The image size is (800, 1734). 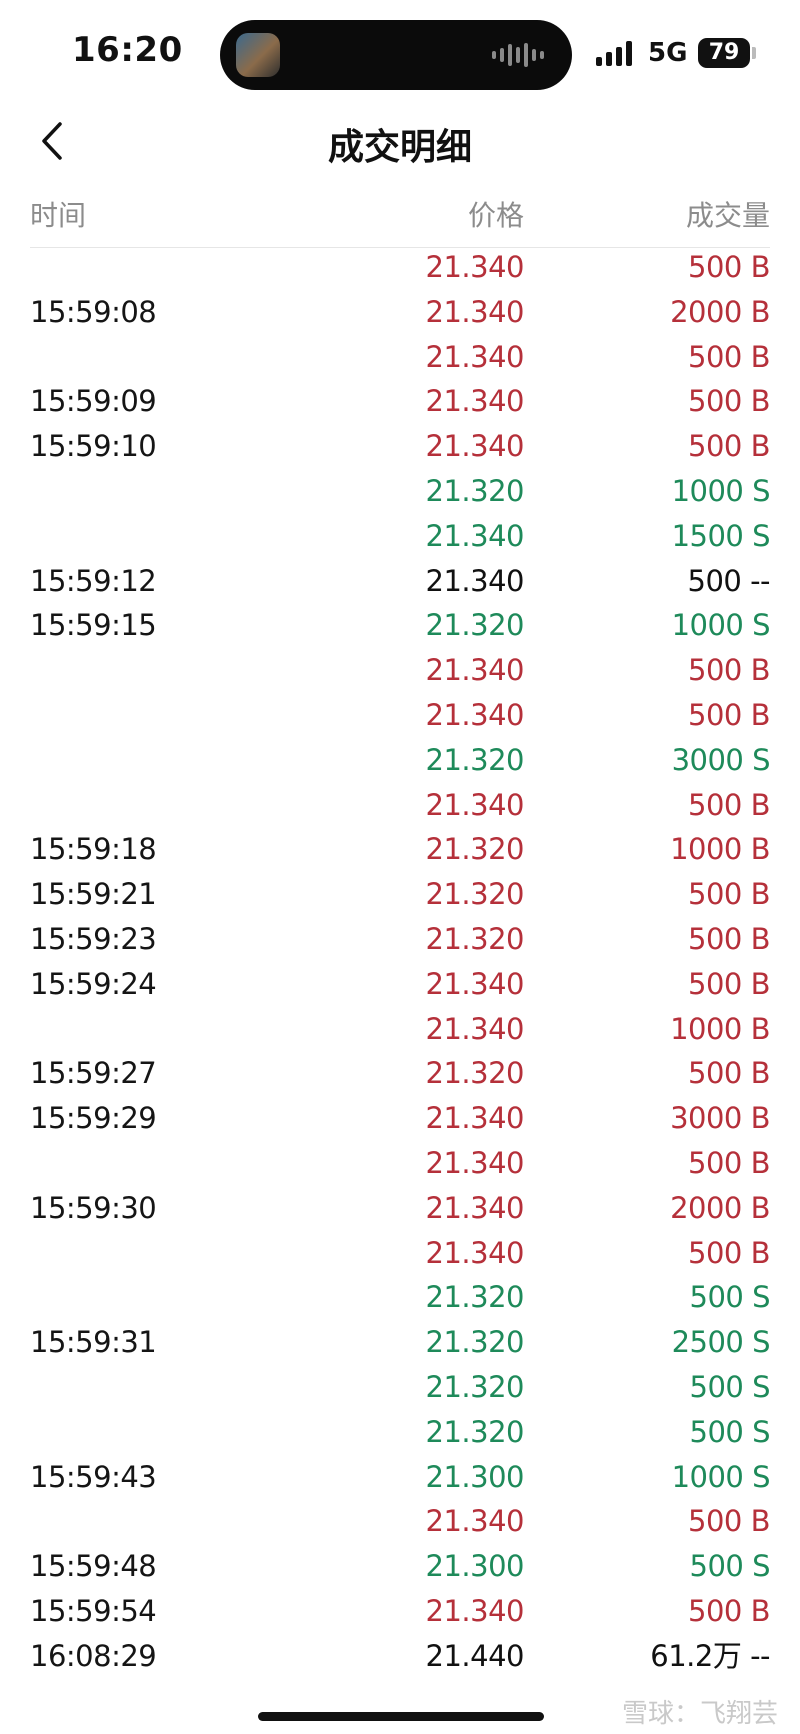 I want to click on audio-waveform-icon, so click(x=518, y=55).